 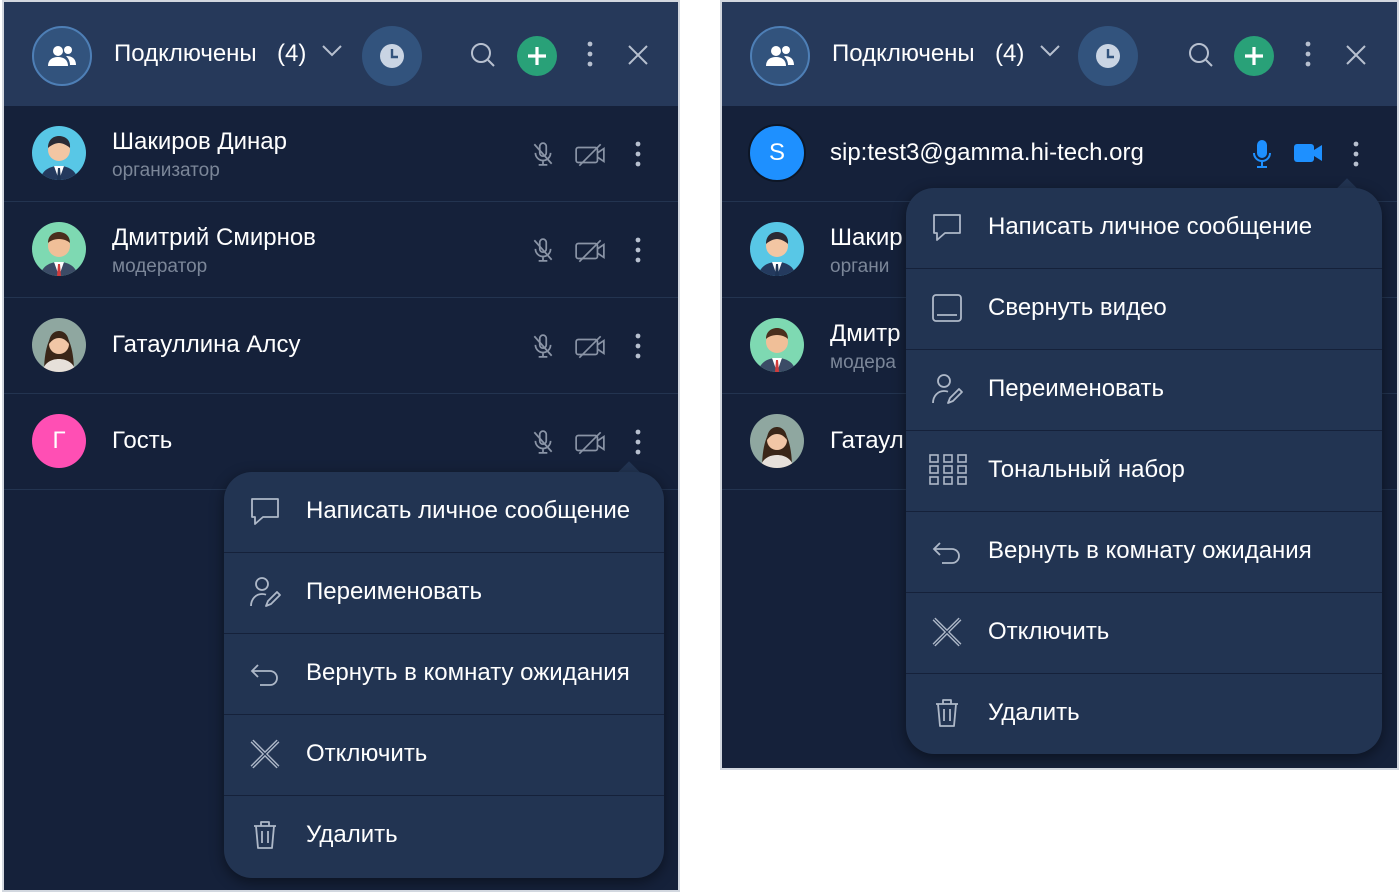 What do you see at coordinates (341, 154) in the screenshot?
I see `participant-row: Шакиров Динар организатор` at bounding box center [341, 154].